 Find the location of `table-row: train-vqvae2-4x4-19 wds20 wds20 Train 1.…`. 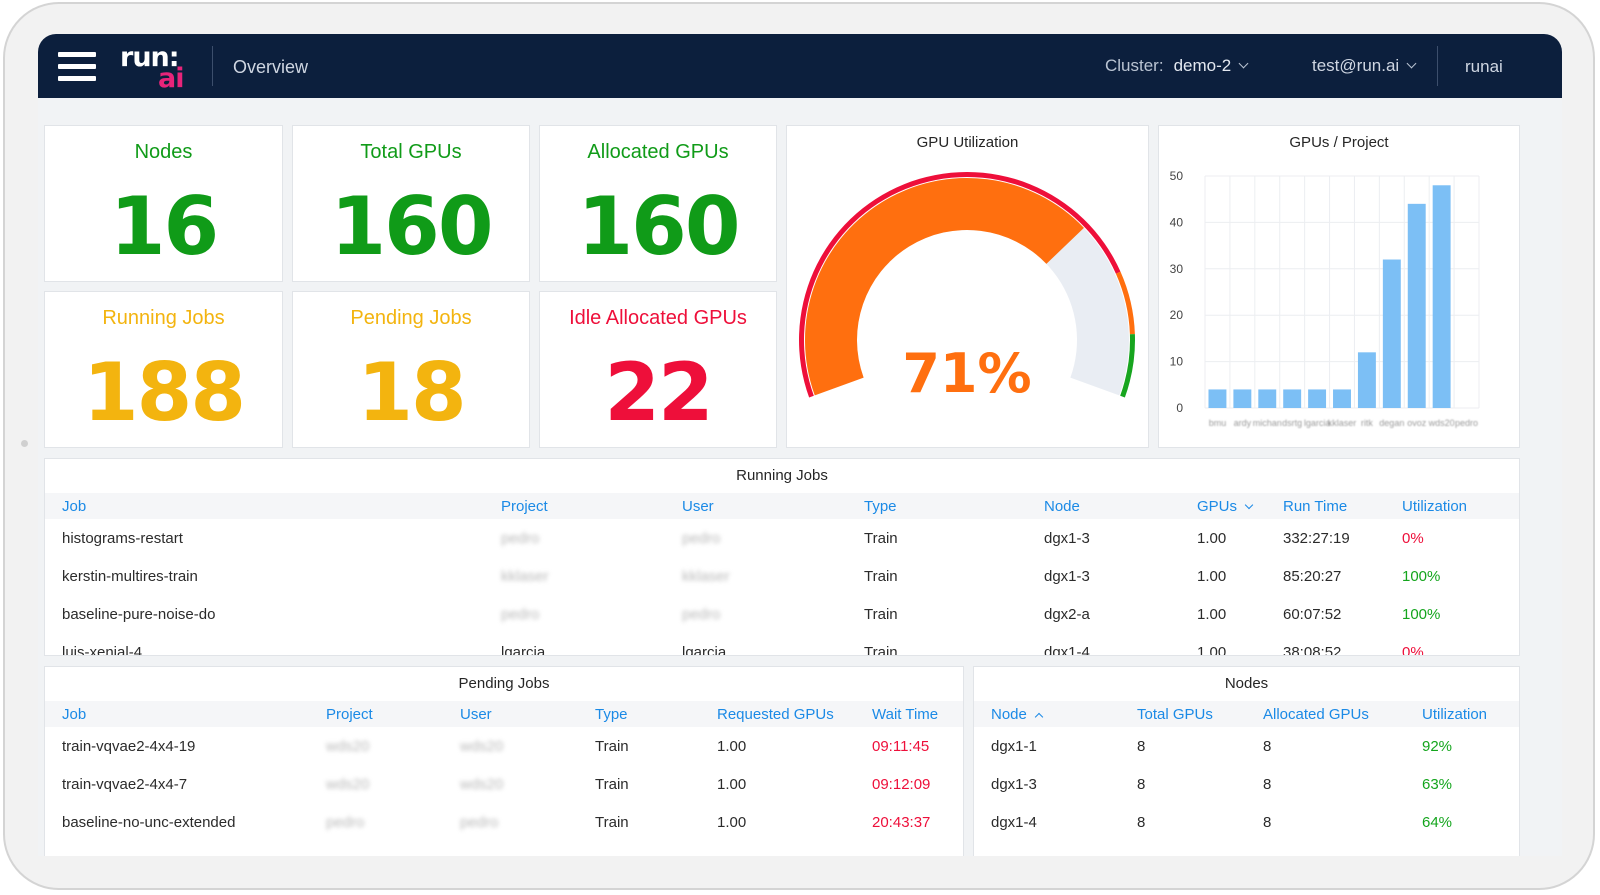

table-row: train-vqvae2-4x4-19 wds20 wds20 Train 1.… is located at coordinates (504, 746).